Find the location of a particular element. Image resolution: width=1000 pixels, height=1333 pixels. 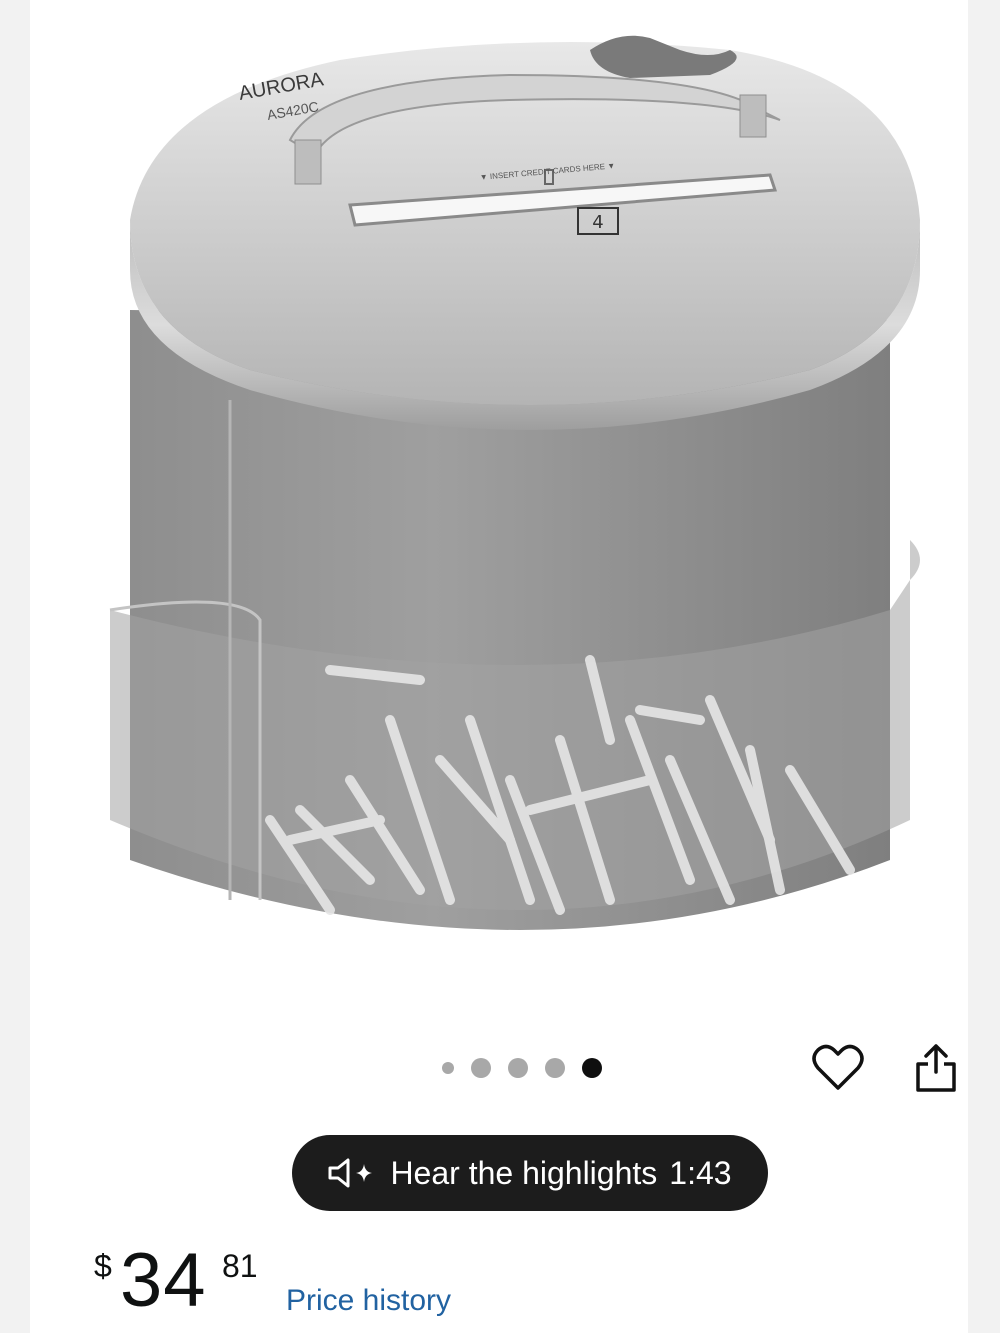

carousel-dots is located at coordinates (522, 1068).